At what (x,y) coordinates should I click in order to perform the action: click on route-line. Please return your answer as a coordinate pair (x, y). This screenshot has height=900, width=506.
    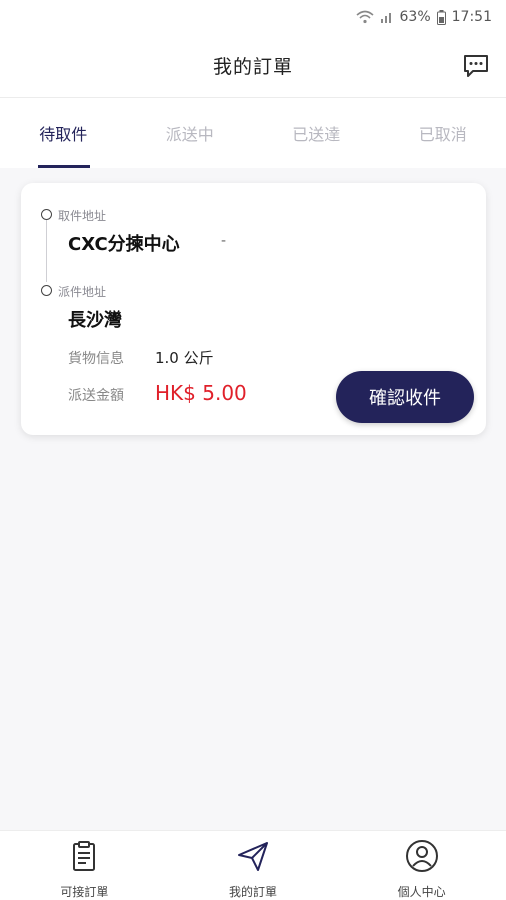
    Looking at the image, I should click on (46, 251).